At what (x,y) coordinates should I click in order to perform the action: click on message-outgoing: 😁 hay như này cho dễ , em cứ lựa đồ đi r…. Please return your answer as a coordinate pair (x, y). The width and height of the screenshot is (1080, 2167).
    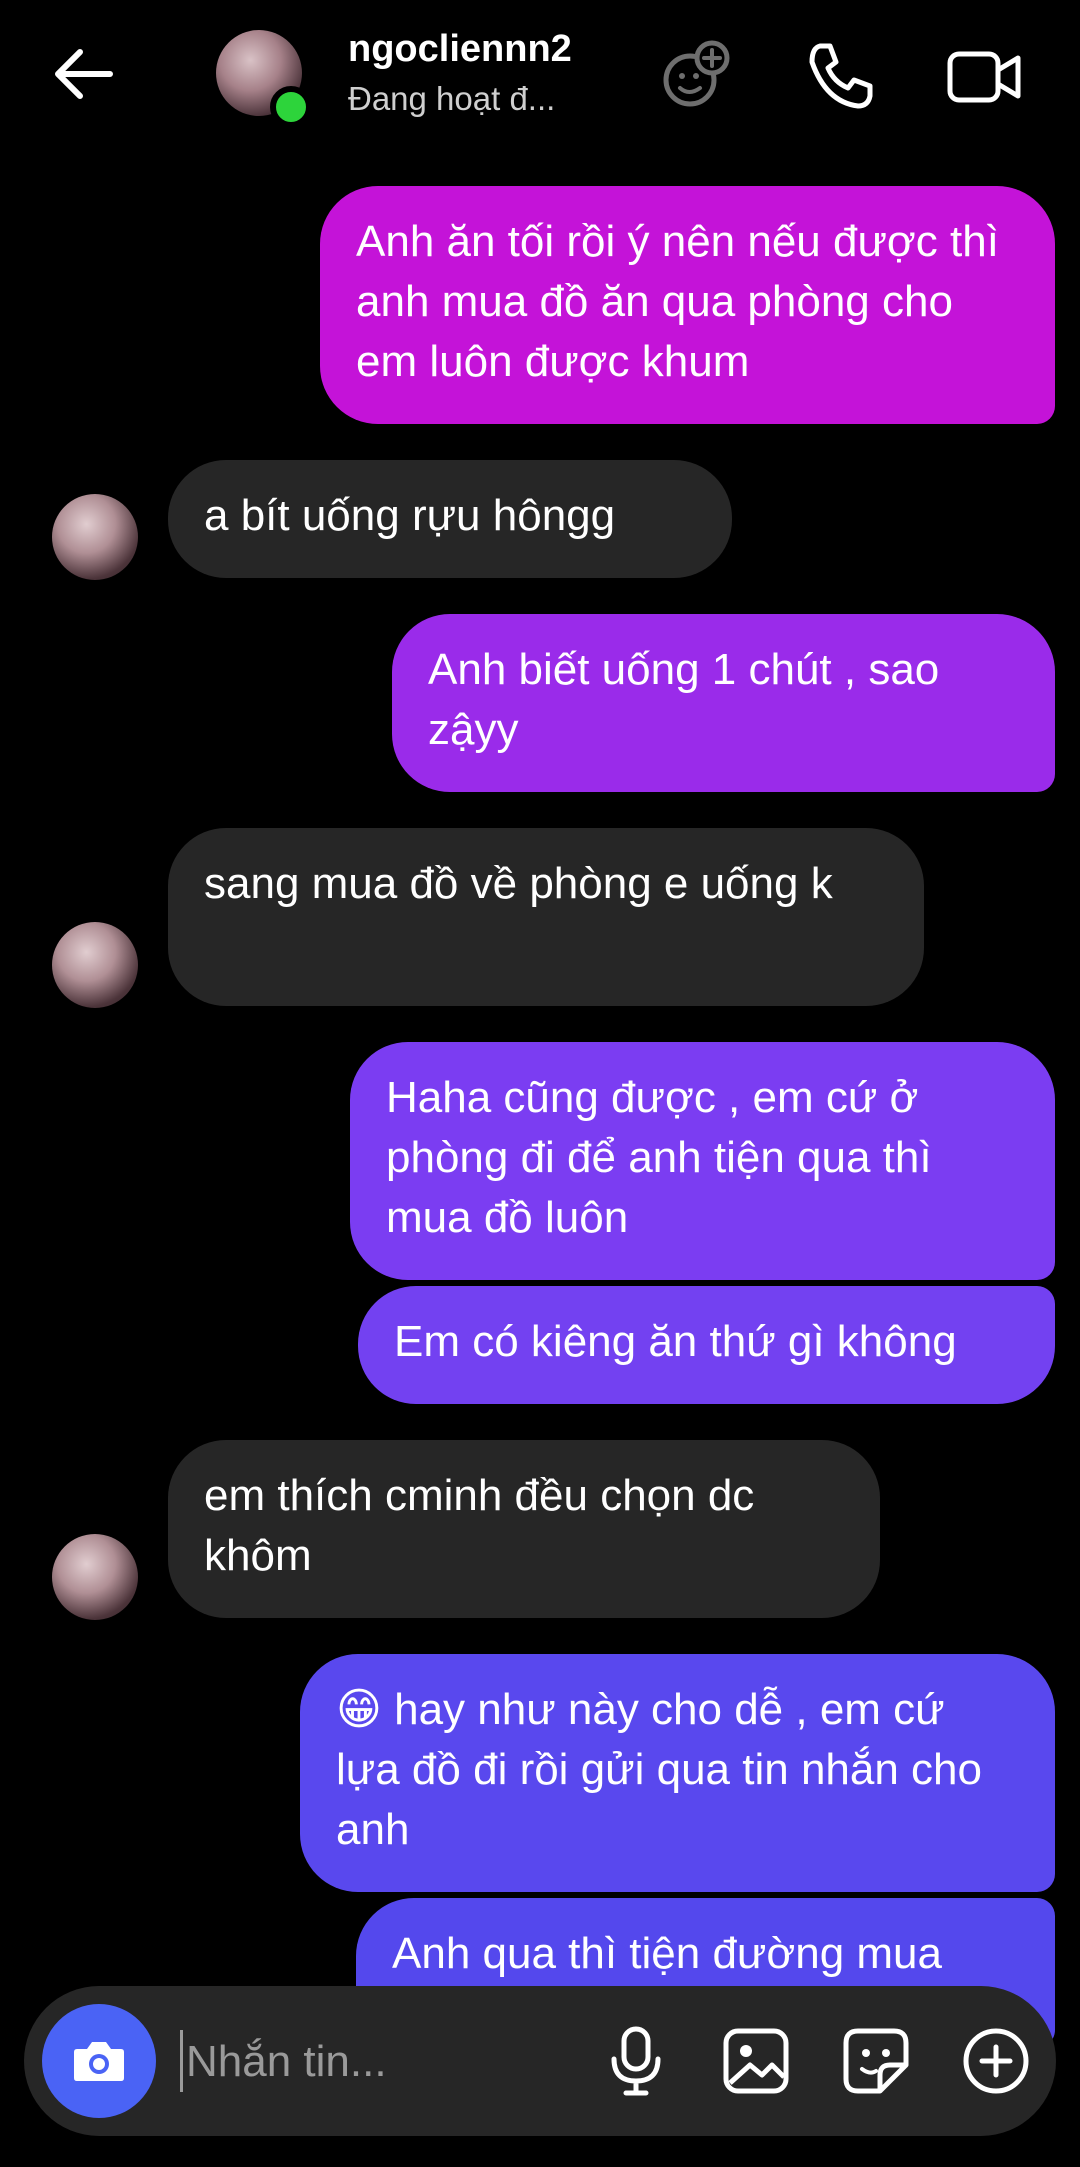
    Looking at the image, I should click on (677, 1773).